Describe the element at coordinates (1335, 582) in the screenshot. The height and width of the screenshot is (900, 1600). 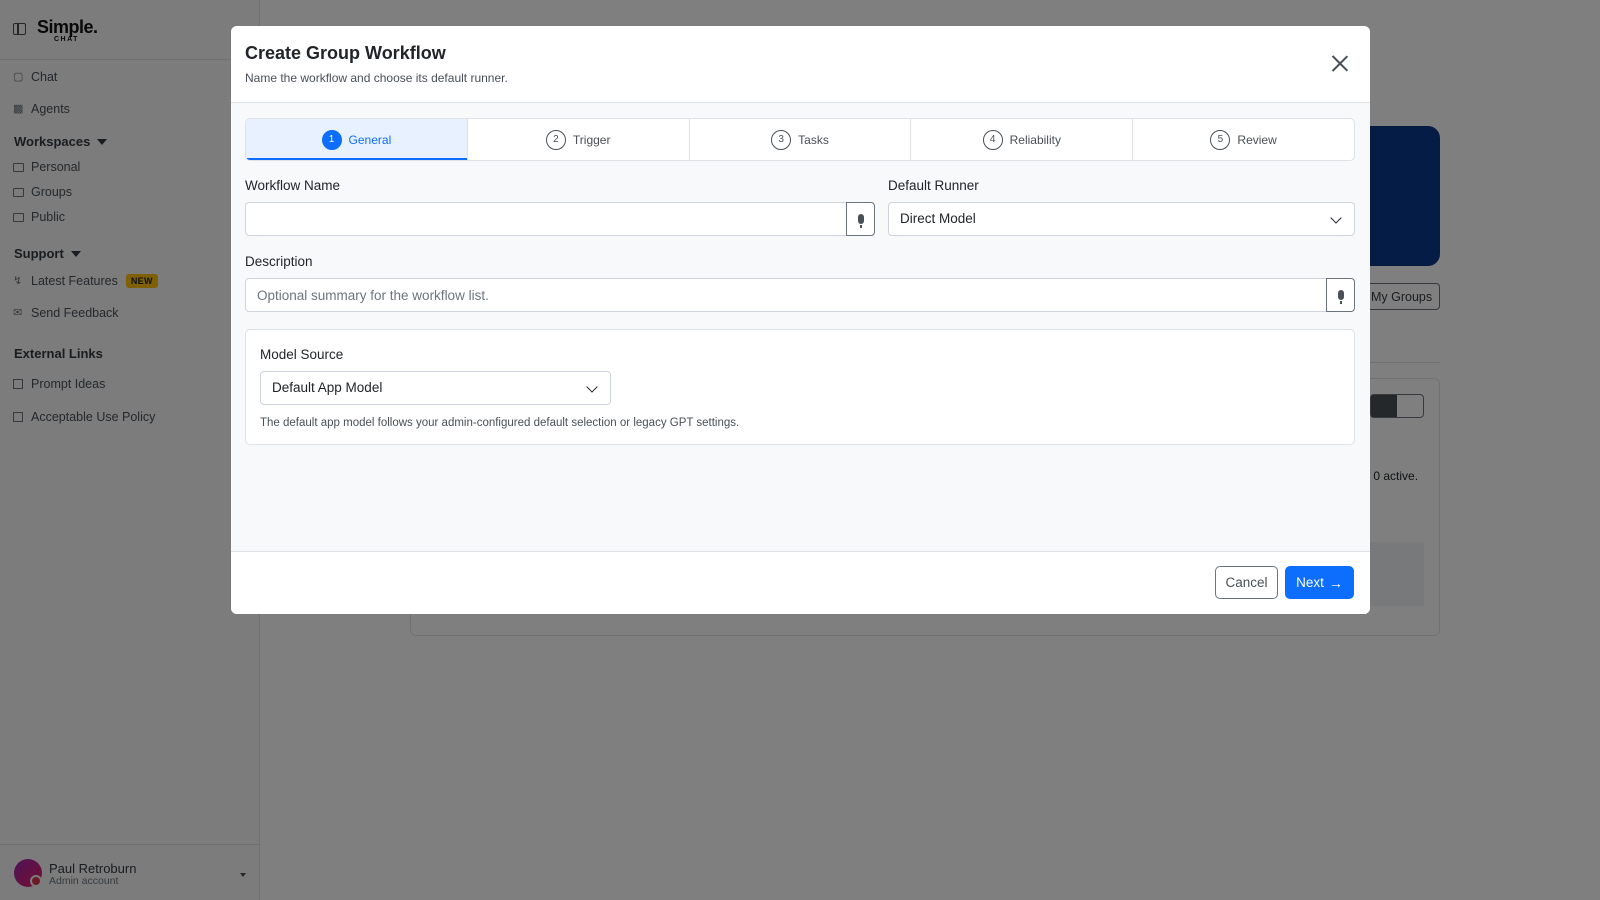
I see `arrow-right-icon: →` at that location.